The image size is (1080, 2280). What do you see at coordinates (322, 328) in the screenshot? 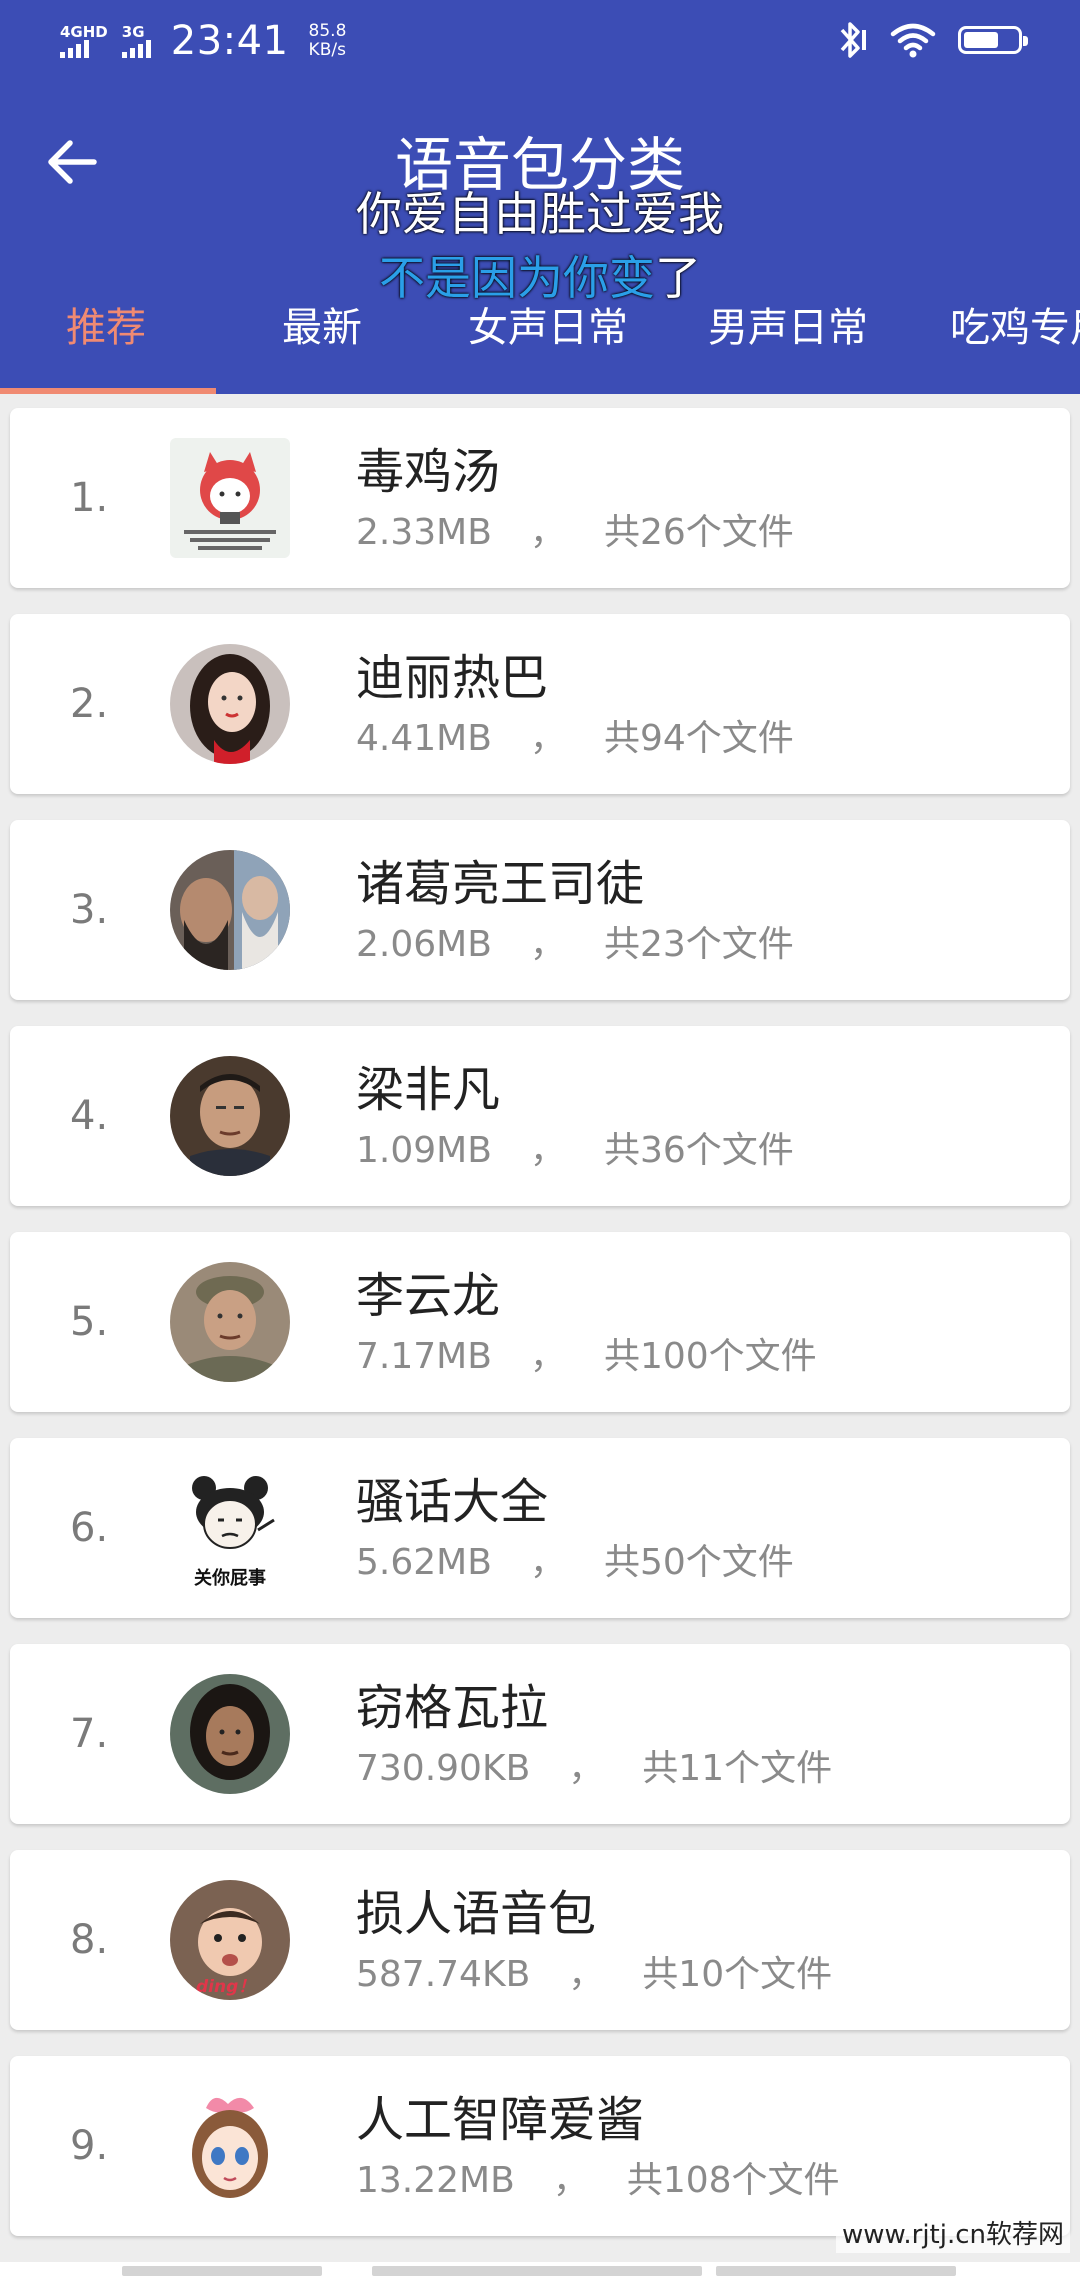
I see `tab-latest: 最新` at bounding box center [322, 328].